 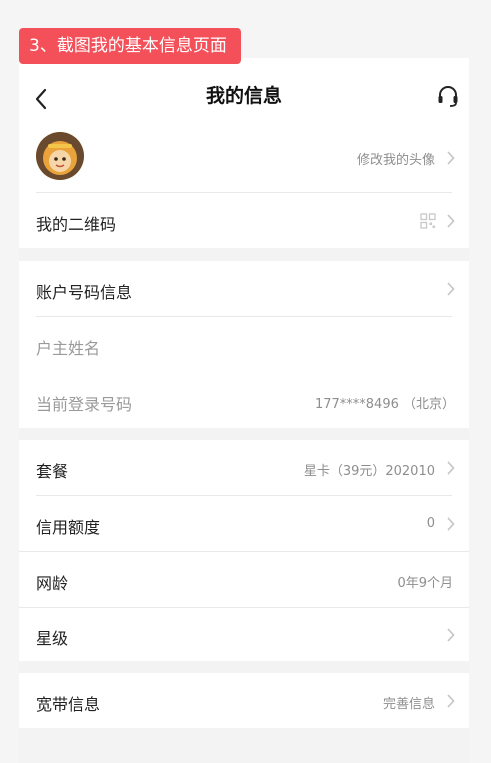 I want to click on avatar-action: 修改我的头像, so click(x=395, y=160).